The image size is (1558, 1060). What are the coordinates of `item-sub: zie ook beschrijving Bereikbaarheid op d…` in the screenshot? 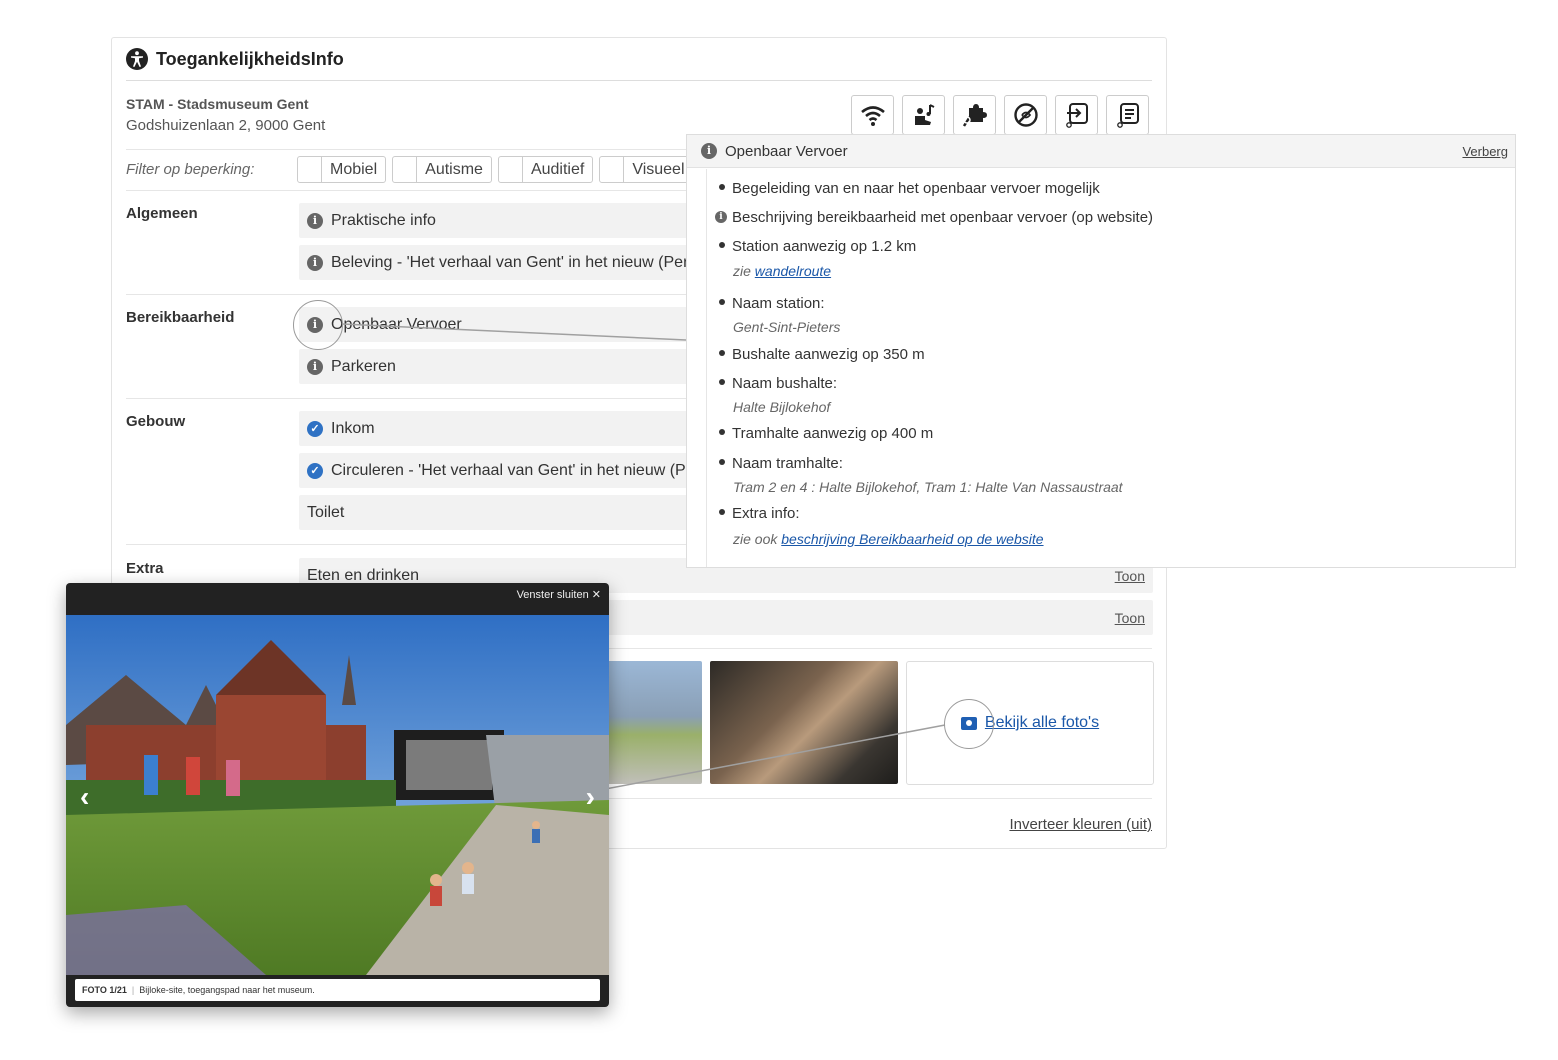 It's located at (888, 539).